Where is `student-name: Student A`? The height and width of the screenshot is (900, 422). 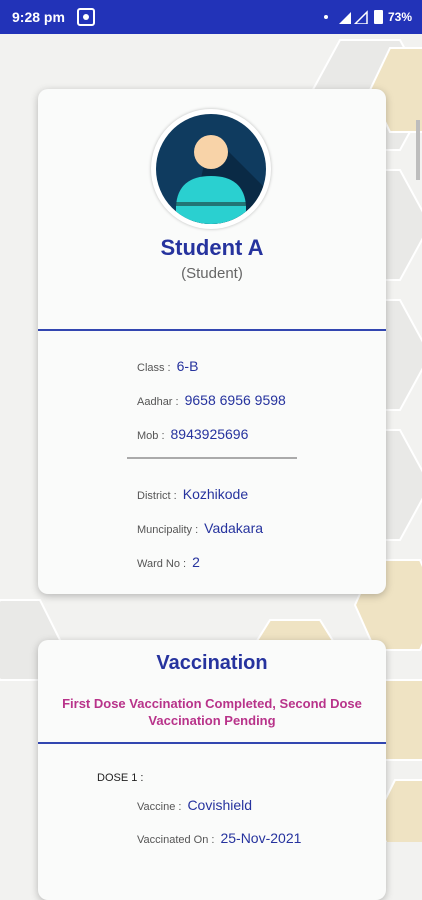 student-name: Student A is located at coordinates (212, 247).